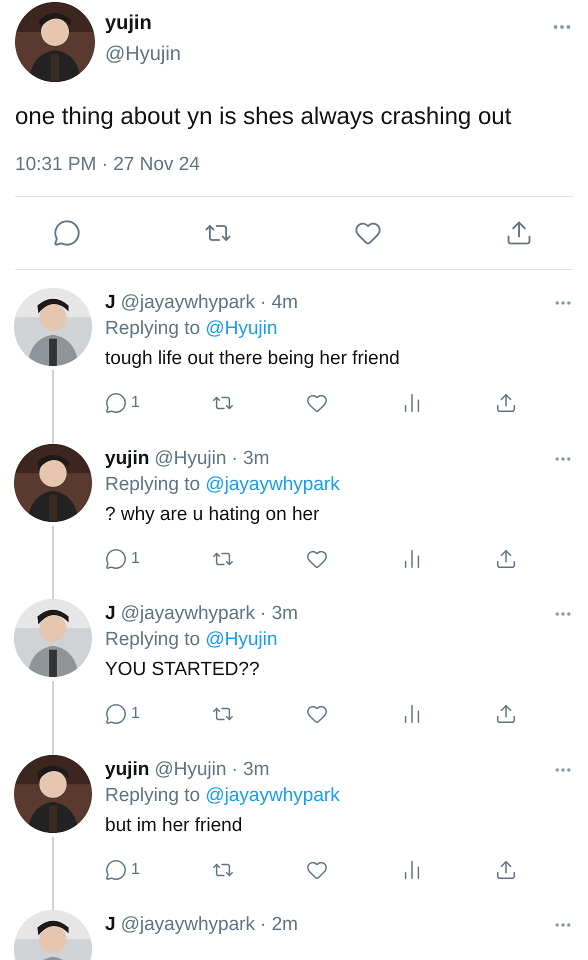 This screenshot has width=588, height=960. Describe the element at coordinates (183, 670) in the screenshot. I see `reply-text: YOU STARTED??` at that location.